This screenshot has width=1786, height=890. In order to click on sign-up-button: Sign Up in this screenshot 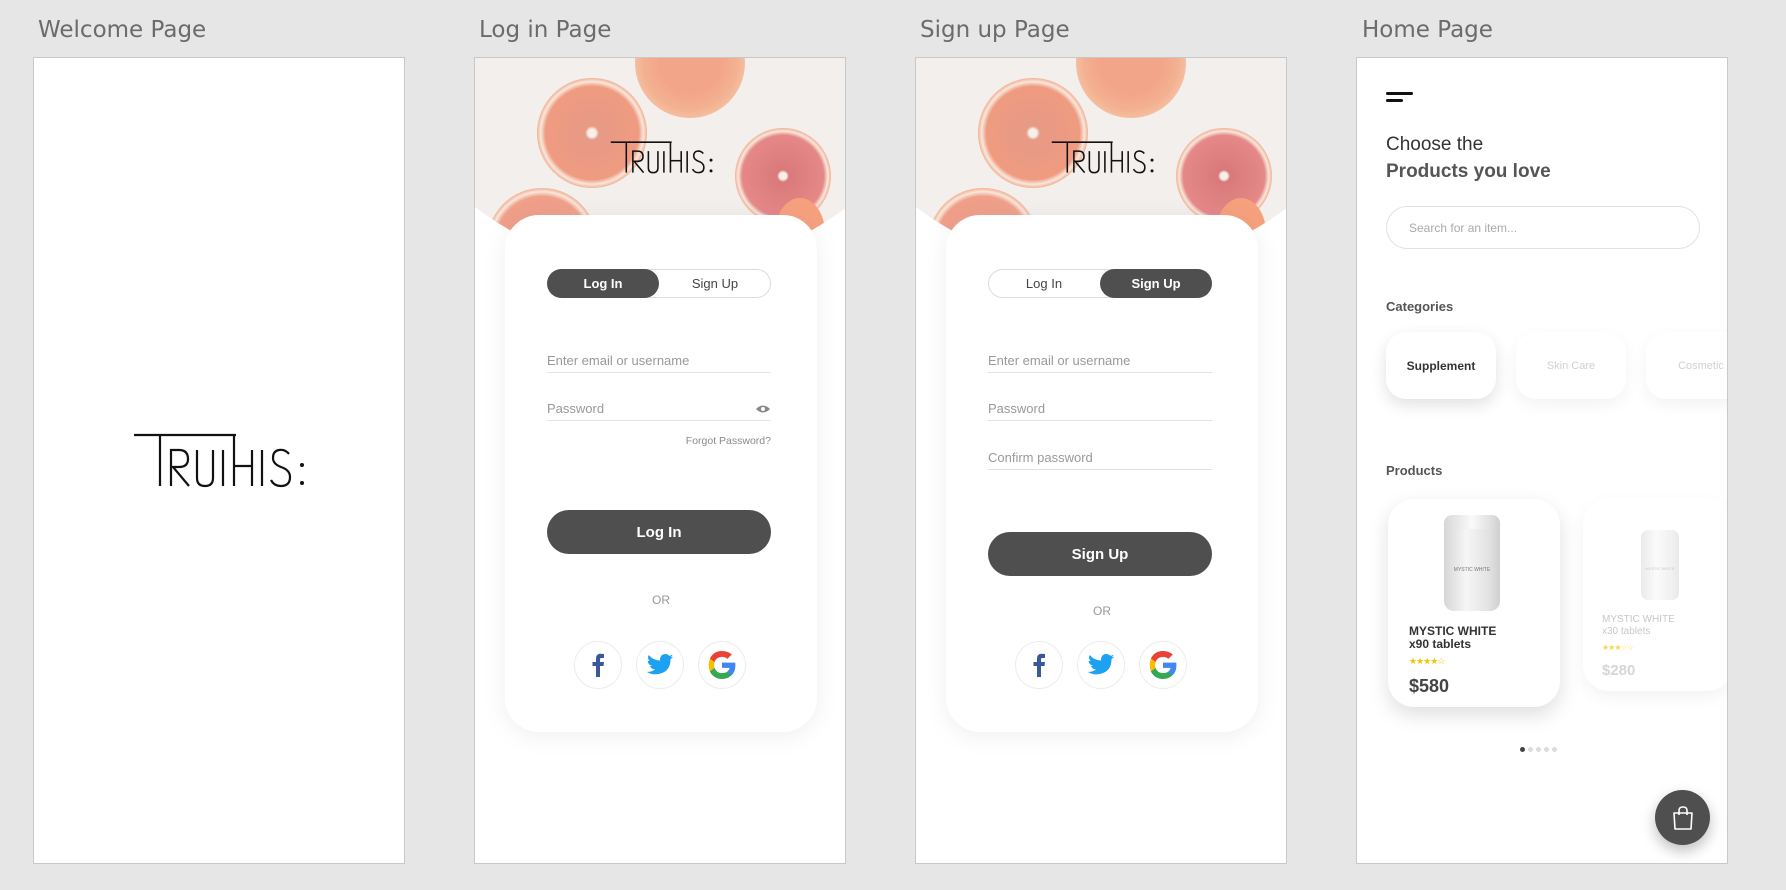, I will do `click(1100, 554)`.